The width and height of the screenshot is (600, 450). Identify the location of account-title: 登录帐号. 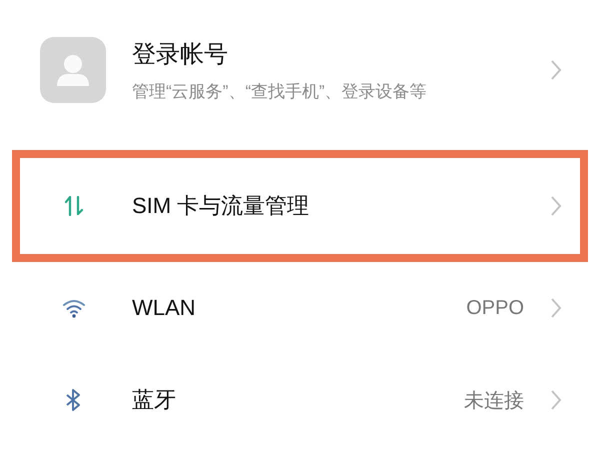
(180, 55).